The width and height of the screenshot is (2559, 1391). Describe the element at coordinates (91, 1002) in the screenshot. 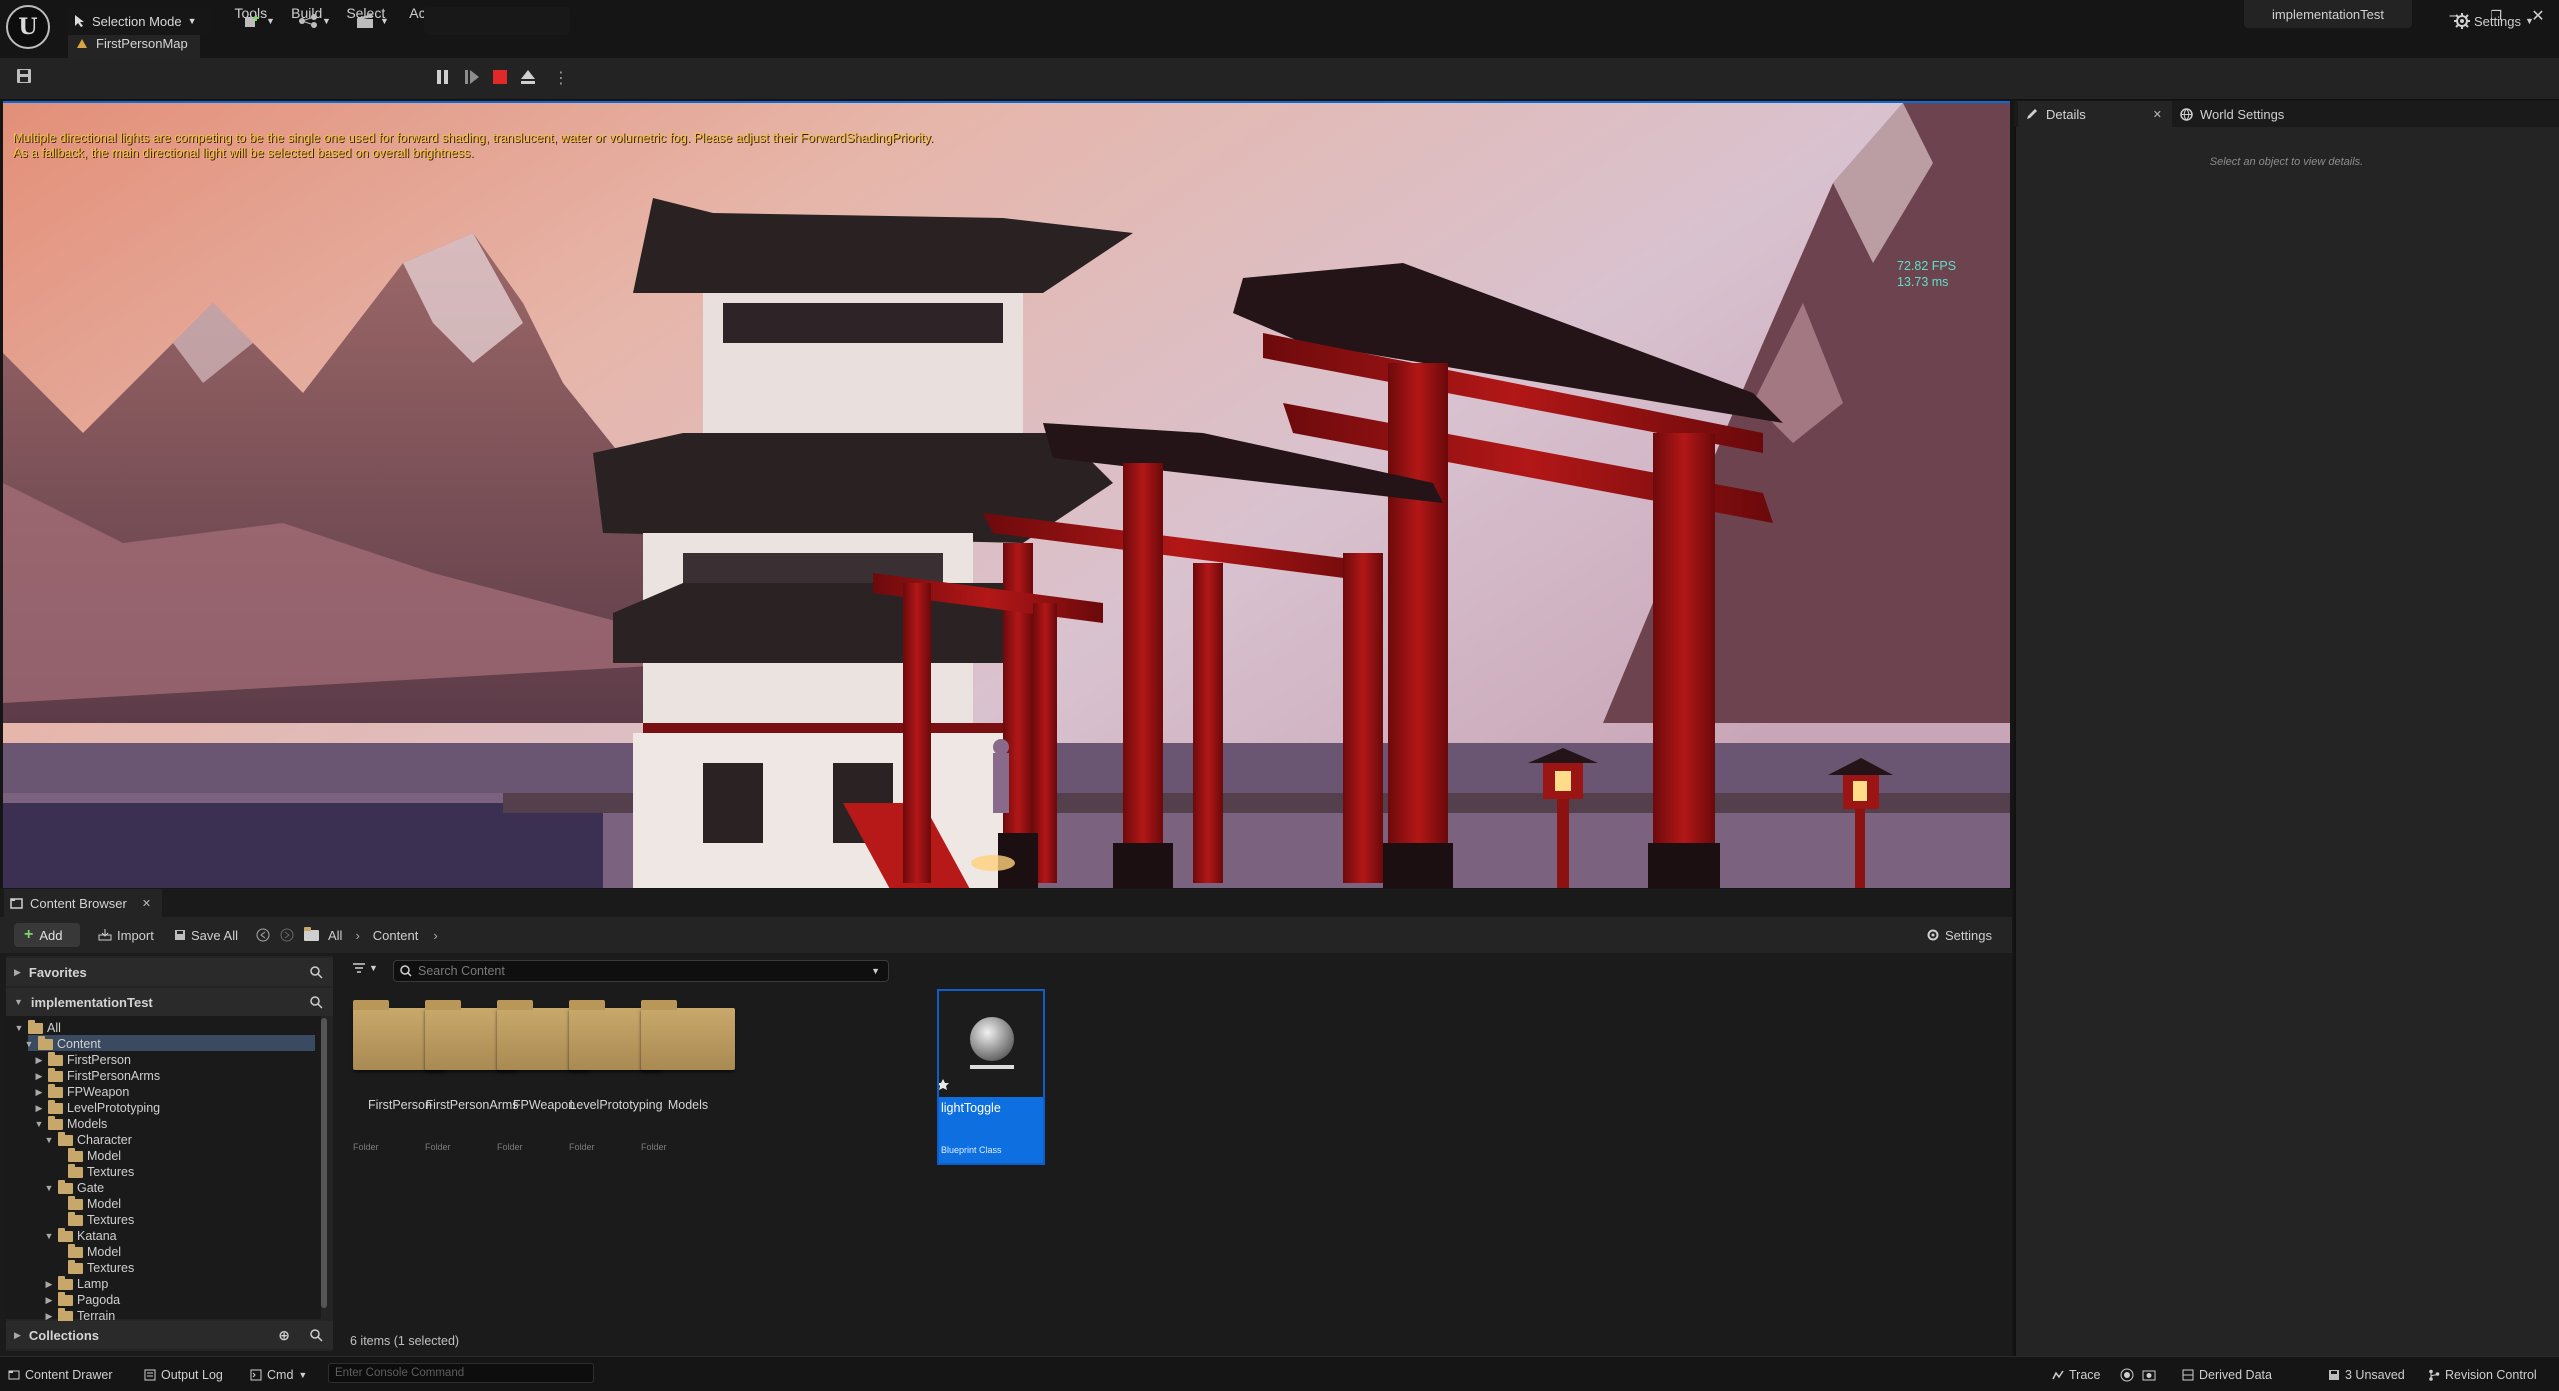

I see `project-label: implementationTest` at that location.